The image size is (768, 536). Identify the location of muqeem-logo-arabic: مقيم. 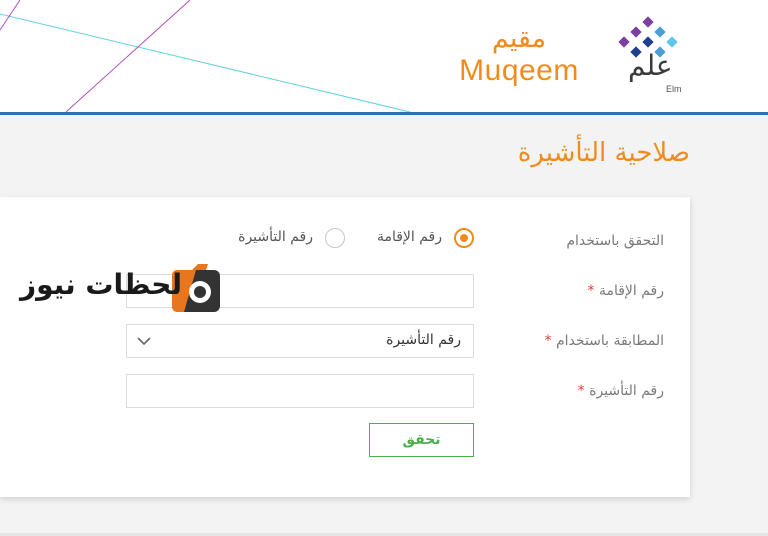
(519, 38).